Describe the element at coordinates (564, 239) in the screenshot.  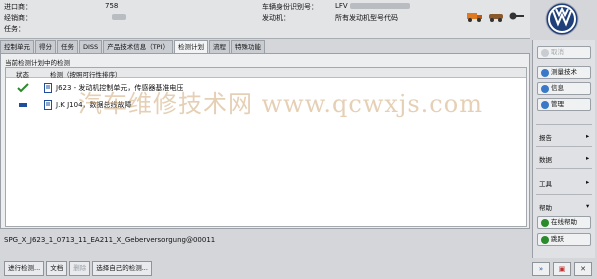
I see `jump-button: 跳跃` at that location.